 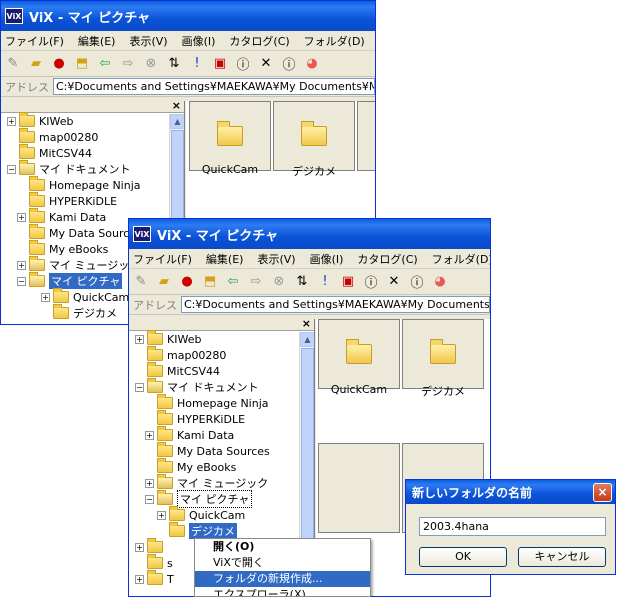 I want to click on tree-item-my-music: + マイ ミュージック, so click(x=221, y=482).